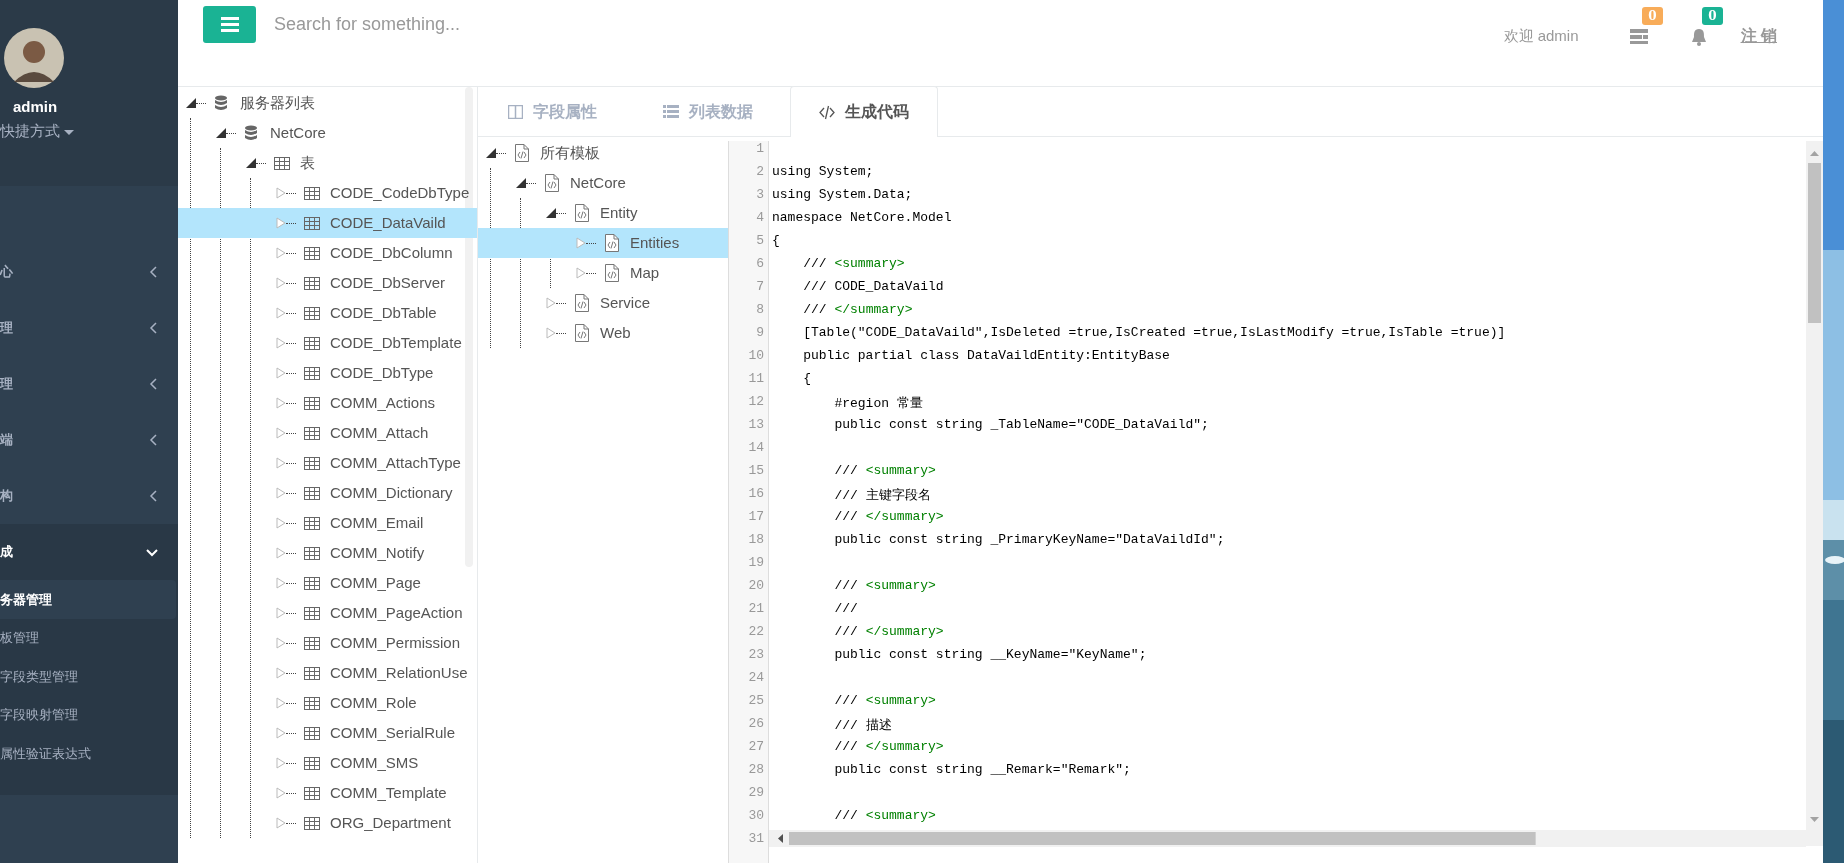  What do you see at coordinates (89, 714) in the screenshot?
I see `submenu-item: 字段映射管理` at bounding box center [89, 714].